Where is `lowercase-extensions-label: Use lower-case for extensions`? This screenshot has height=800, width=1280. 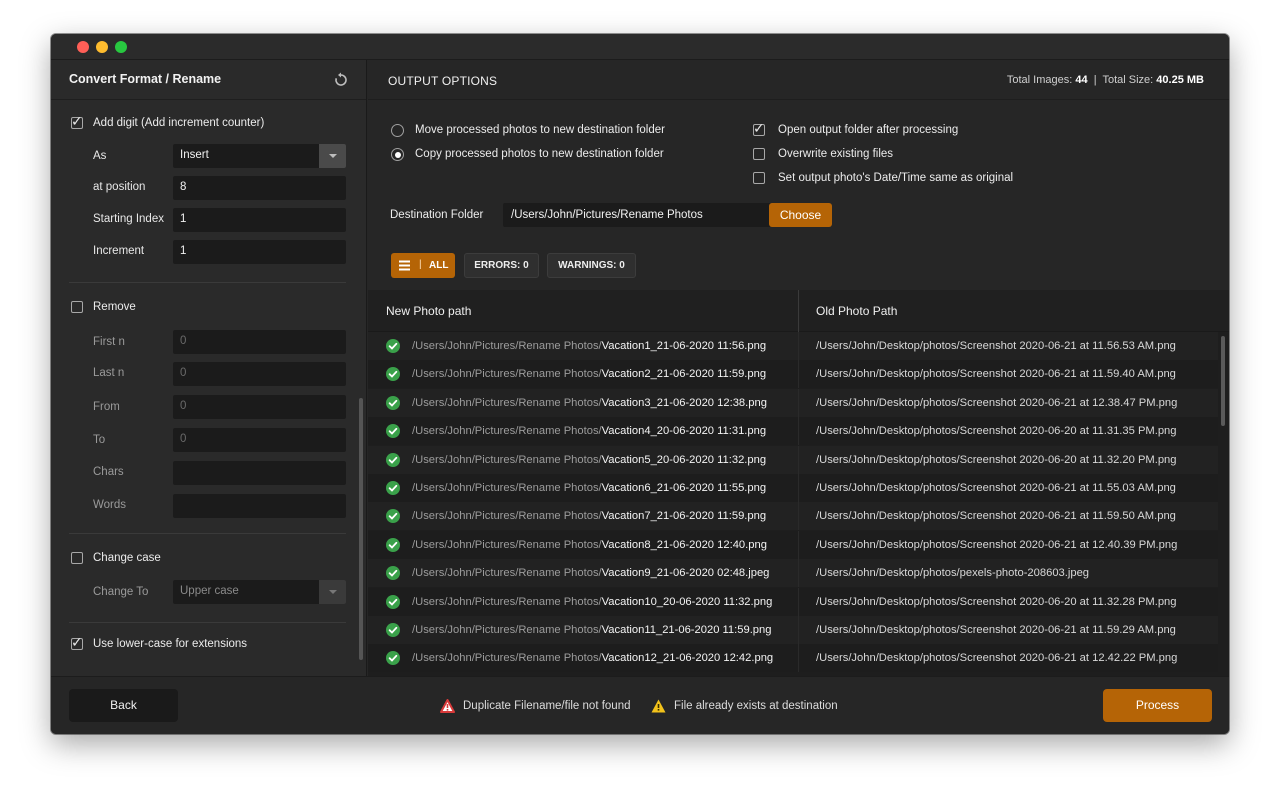
lowercase-extensions-label: Use lower-case for extensions is located at coordinates (170, 644).